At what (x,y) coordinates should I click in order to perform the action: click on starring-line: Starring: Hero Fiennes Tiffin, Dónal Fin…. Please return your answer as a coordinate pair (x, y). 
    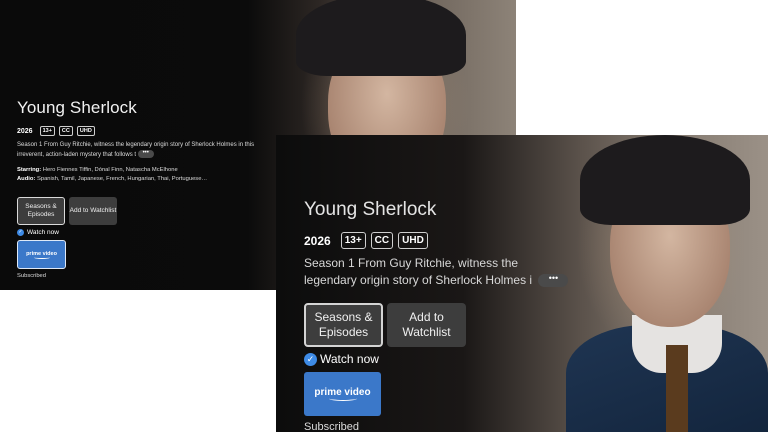
    Looking at the image, I should click on (157, 170).